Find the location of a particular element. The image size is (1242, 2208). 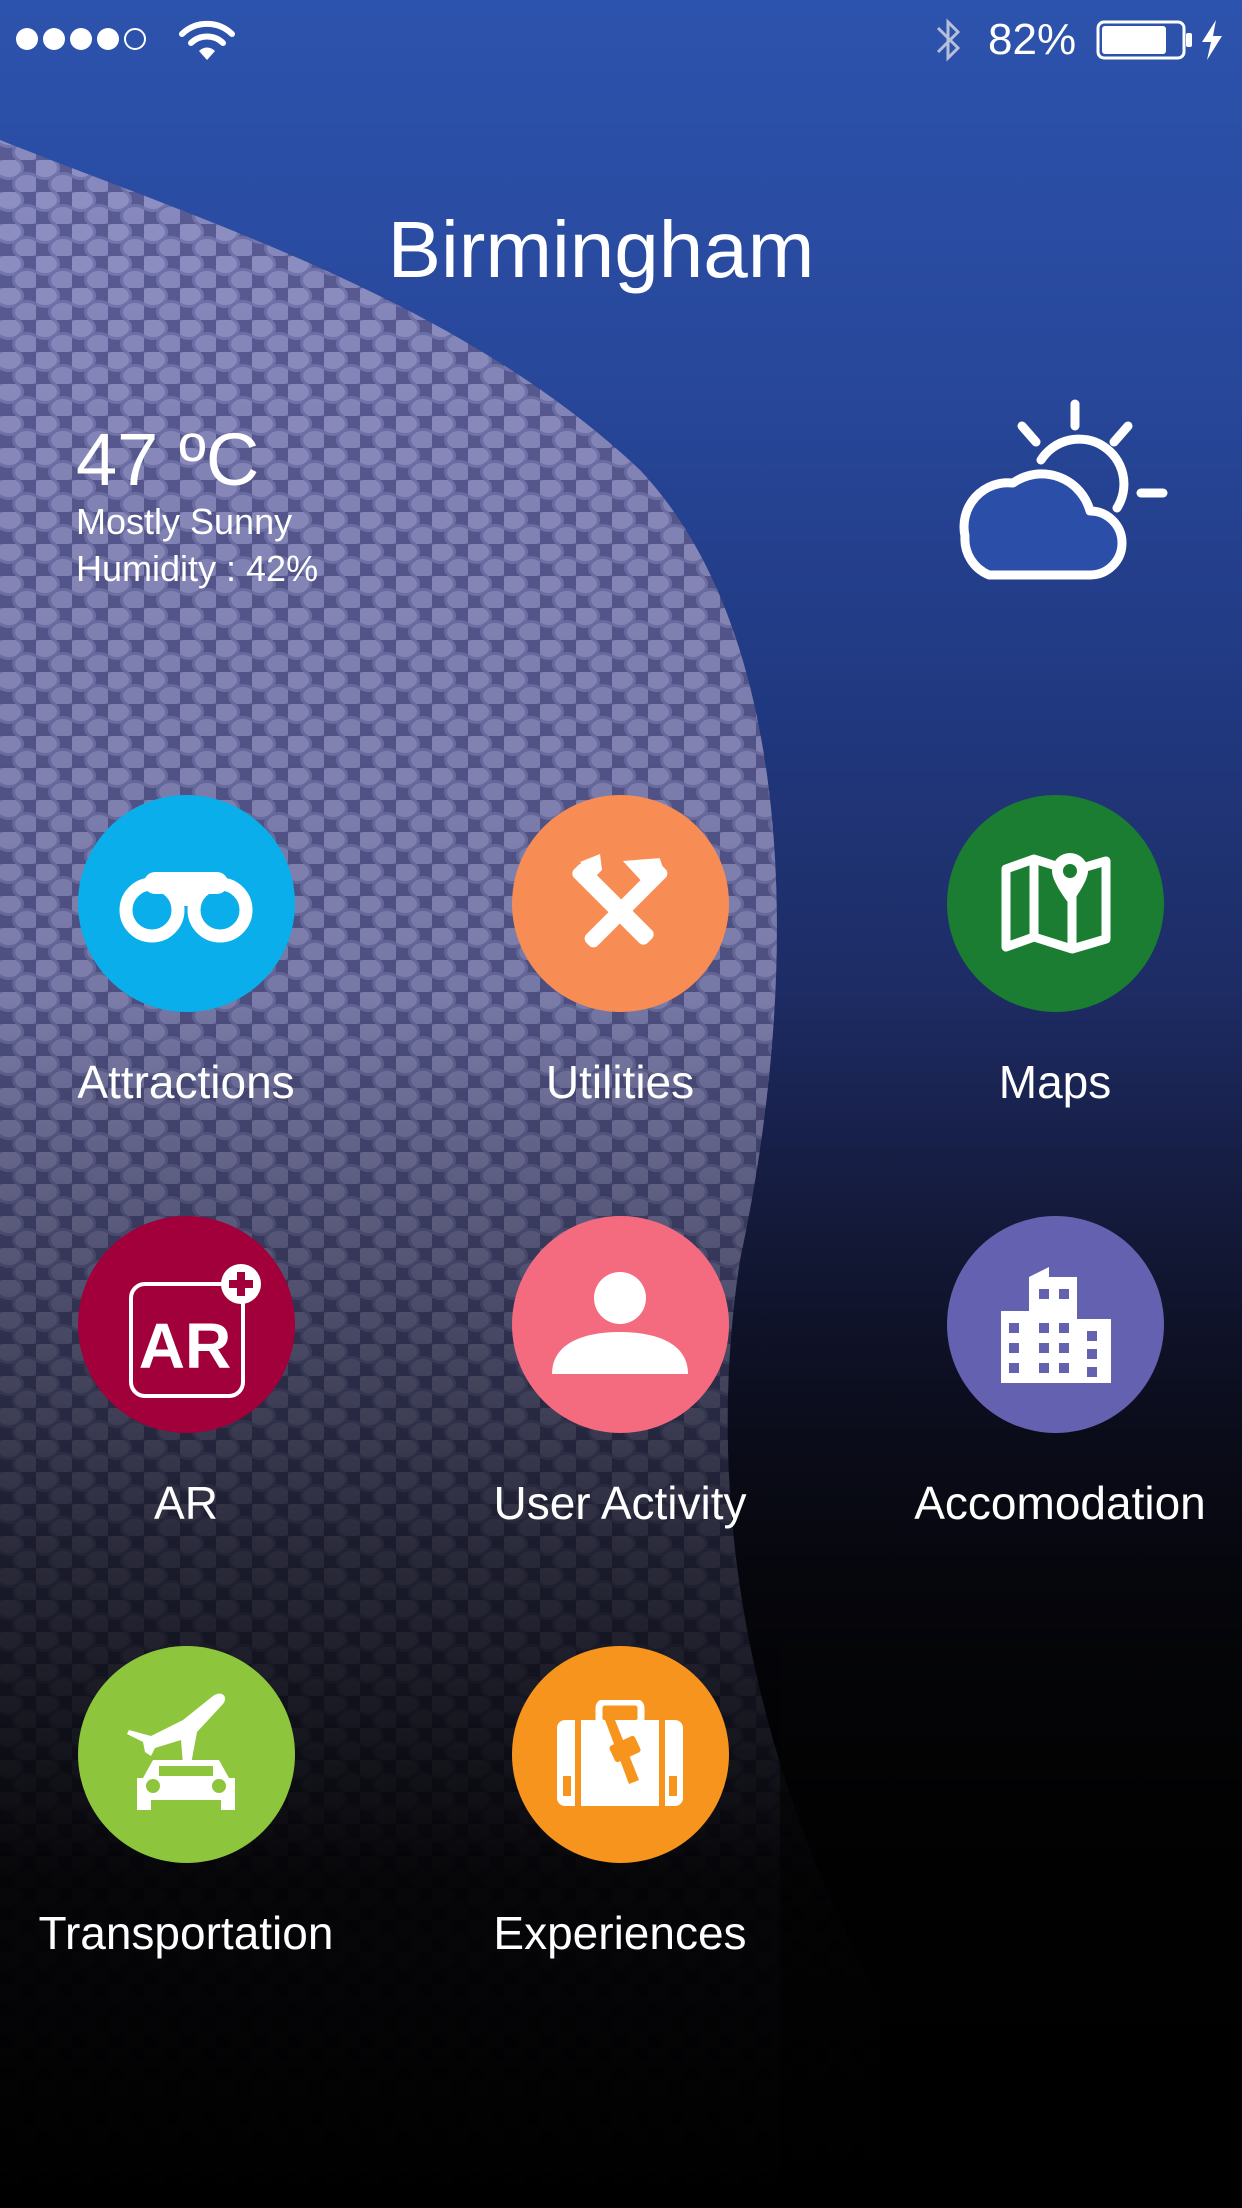

user-activity-label: User Activity is located at coordinates (620, 1503).